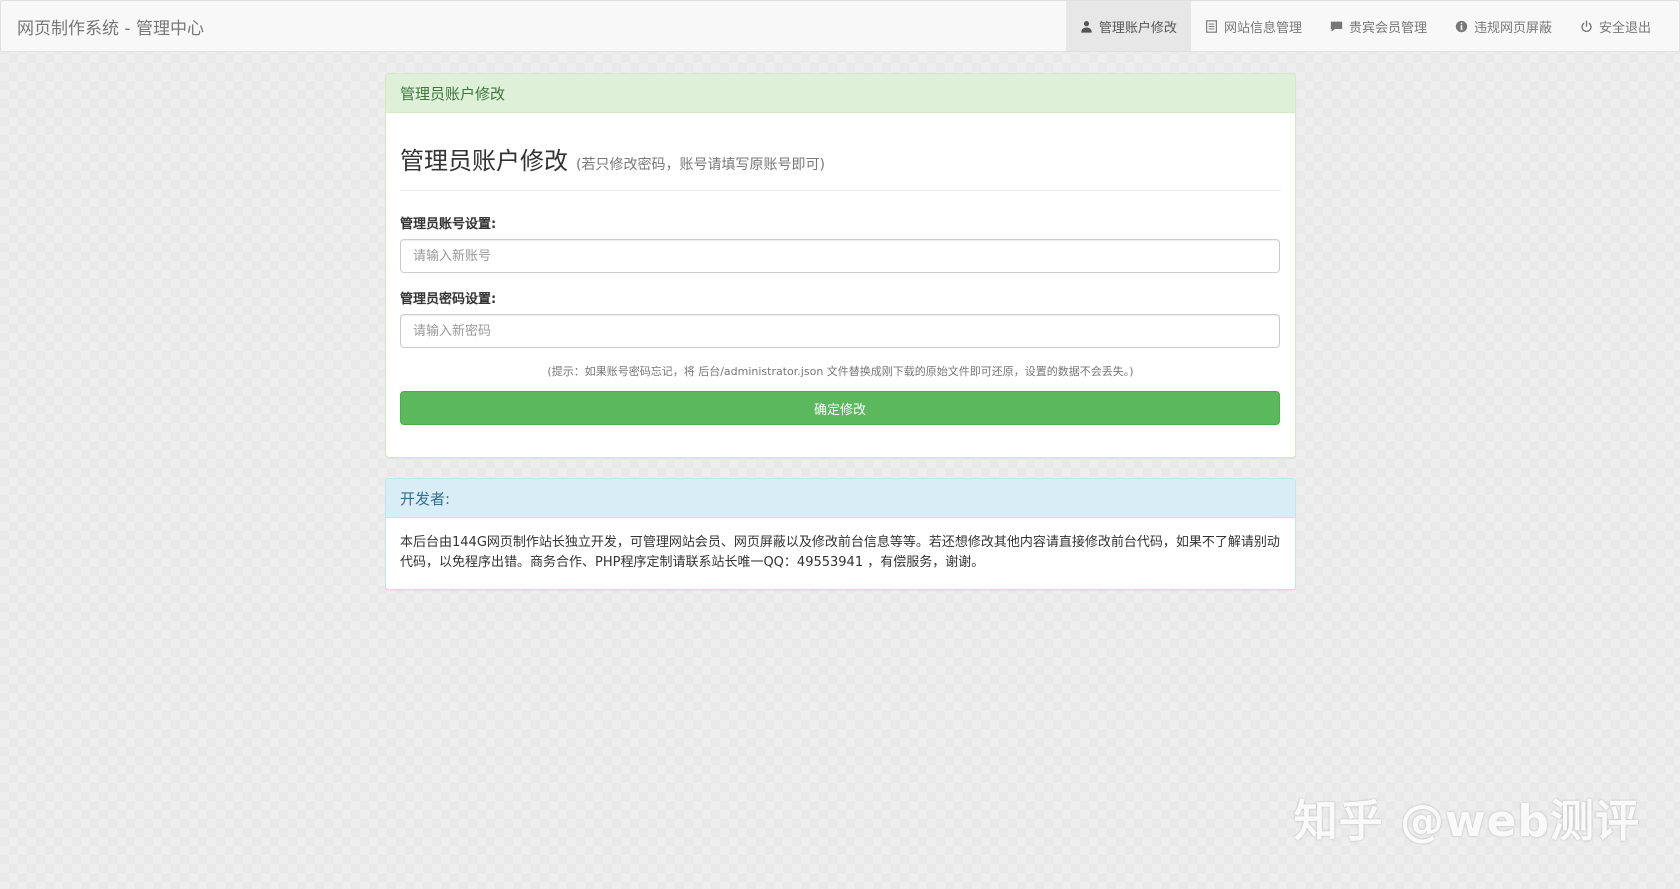 This screenshot has height=889, width=1680. What do you see at coordinates (448, 224) in the screenshot?
I see `account-label: 管理员账号设置:` at bounding box center [448, 224].